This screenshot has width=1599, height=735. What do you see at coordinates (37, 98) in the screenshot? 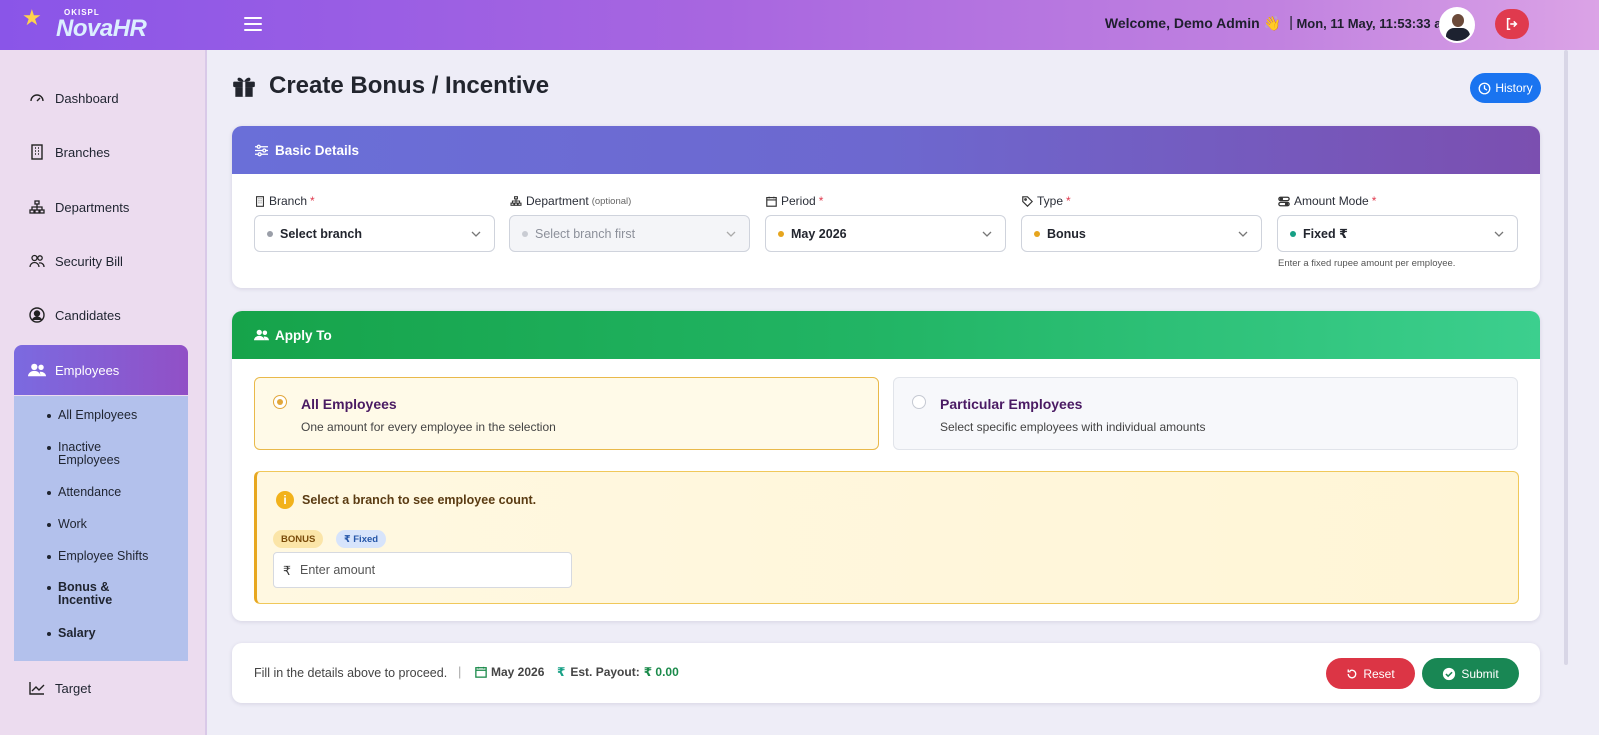
I see `dashboard-icon` at bounding box center [37, 98].